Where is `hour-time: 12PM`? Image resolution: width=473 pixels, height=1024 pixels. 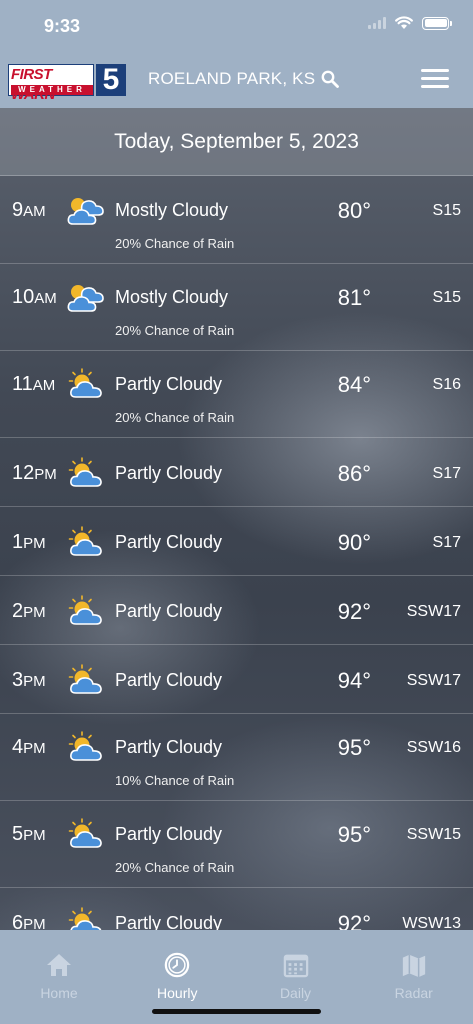 hour-time: 12PM is located at coordinates (34, 473).